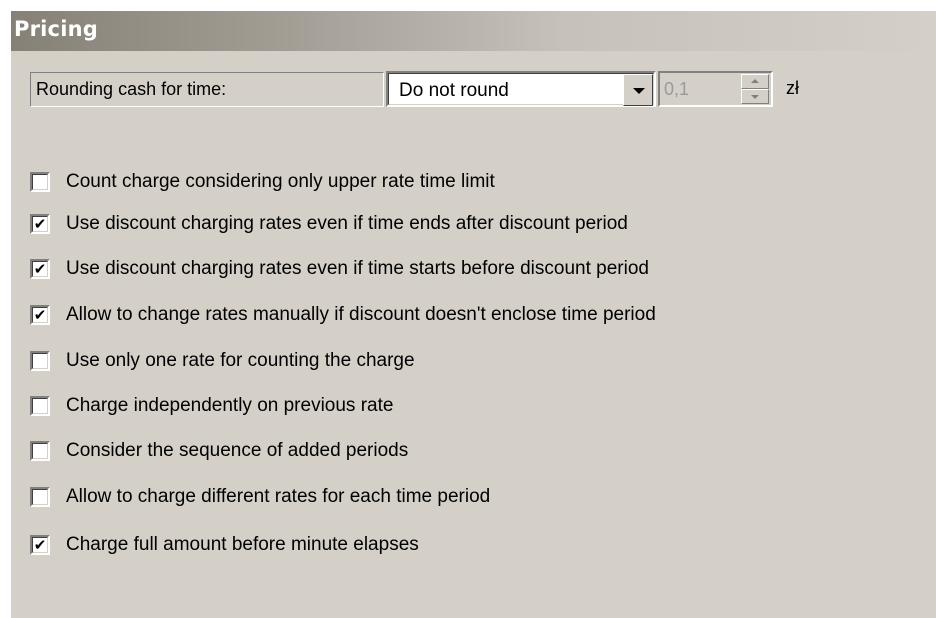 This screenshot has height=618, width=936. I want to click on section-title: Pricing, so click(56, 29).